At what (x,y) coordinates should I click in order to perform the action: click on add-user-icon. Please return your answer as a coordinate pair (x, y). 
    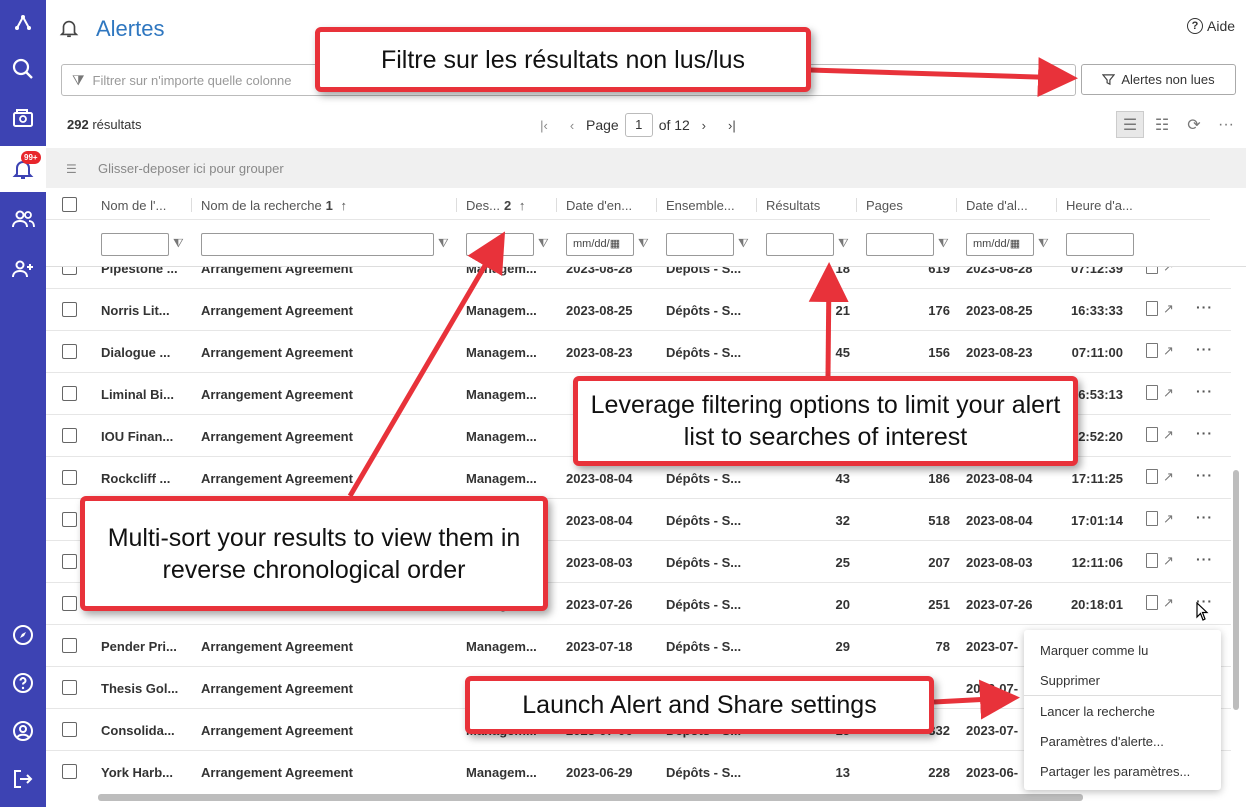
    Looking at the image, I should click on (23, 269).